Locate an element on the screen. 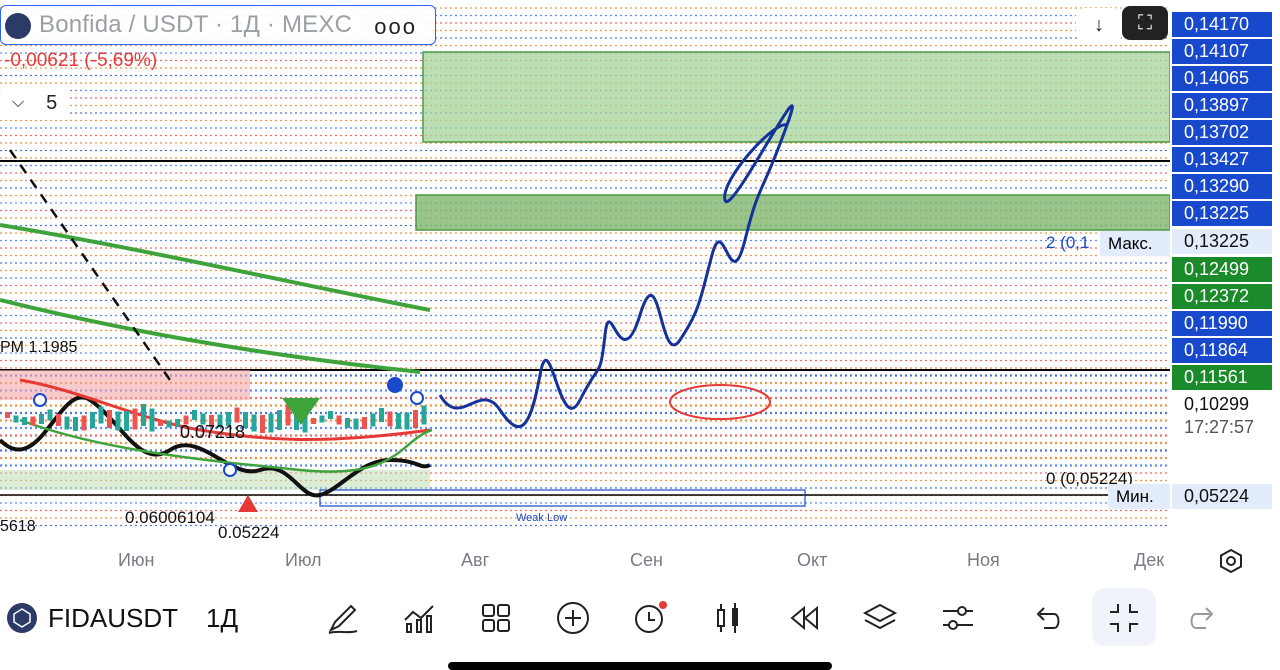  layers-icon is located at coordinates (880, 618).